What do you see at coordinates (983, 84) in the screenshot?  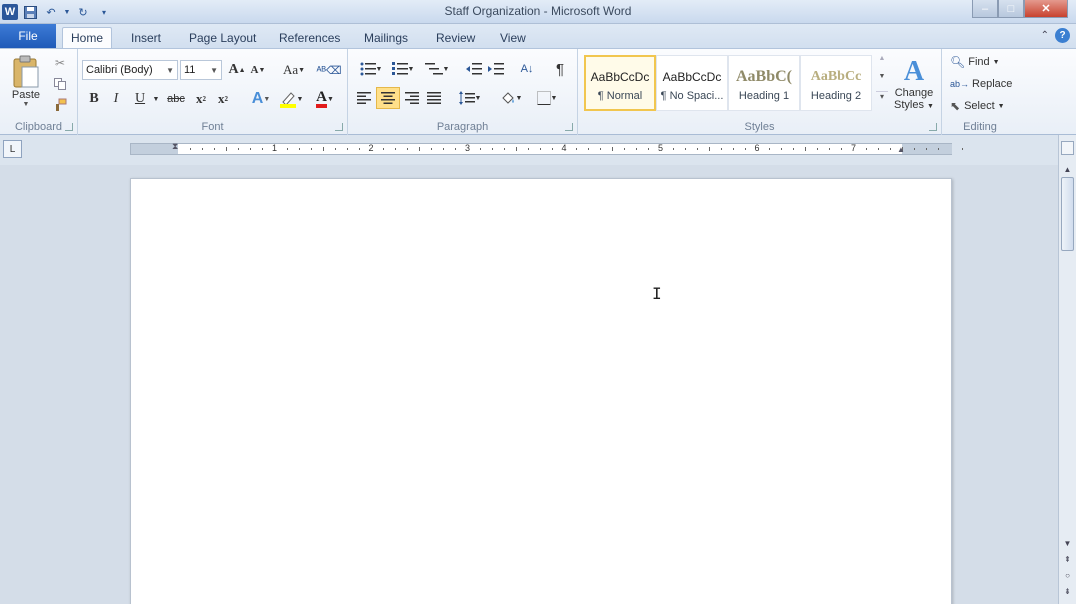 I see `replace-button: ab→ Replace` at bounding box center [983, 84].